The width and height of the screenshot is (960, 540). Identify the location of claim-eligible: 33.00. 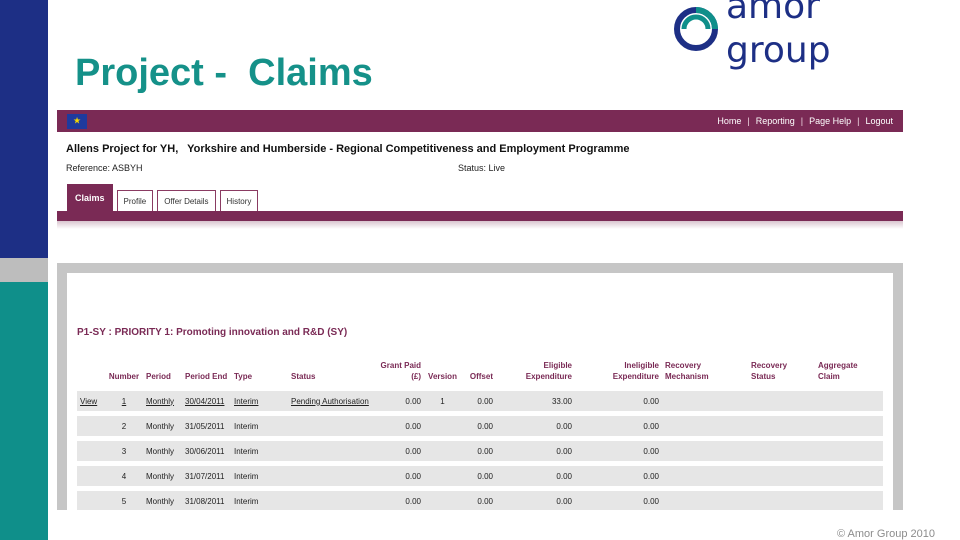
(535, 401).